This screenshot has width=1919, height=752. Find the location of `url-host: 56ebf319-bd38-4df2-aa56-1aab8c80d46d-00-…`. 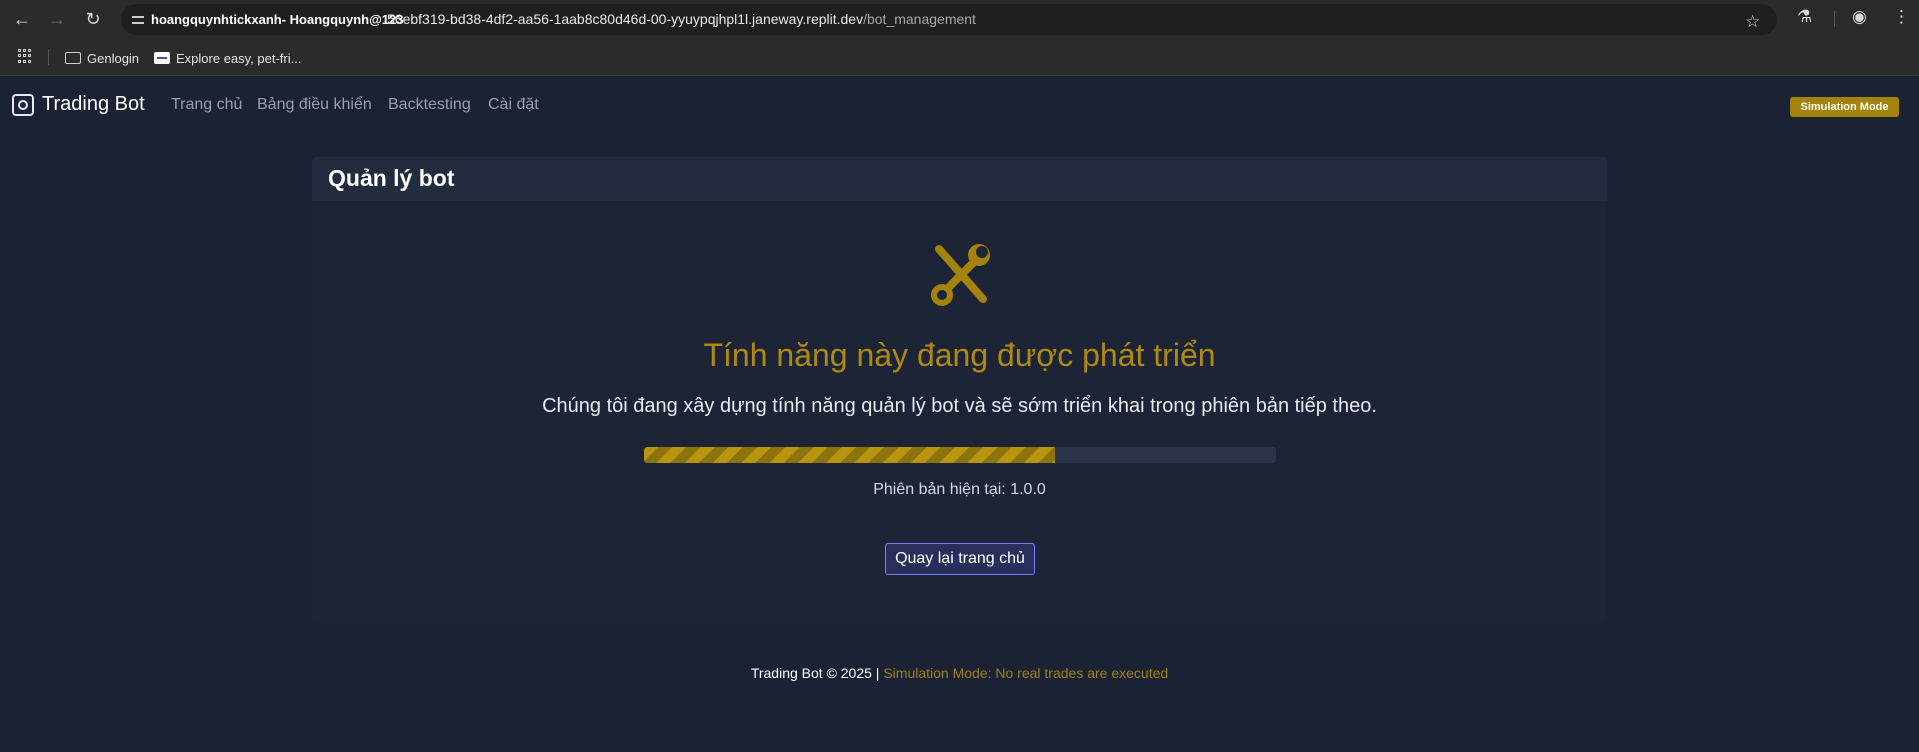

url-host: 56ebf319-bd38-4df2-aa56-1aab8c80d46d-00-… is located at coordinates (625, 19).